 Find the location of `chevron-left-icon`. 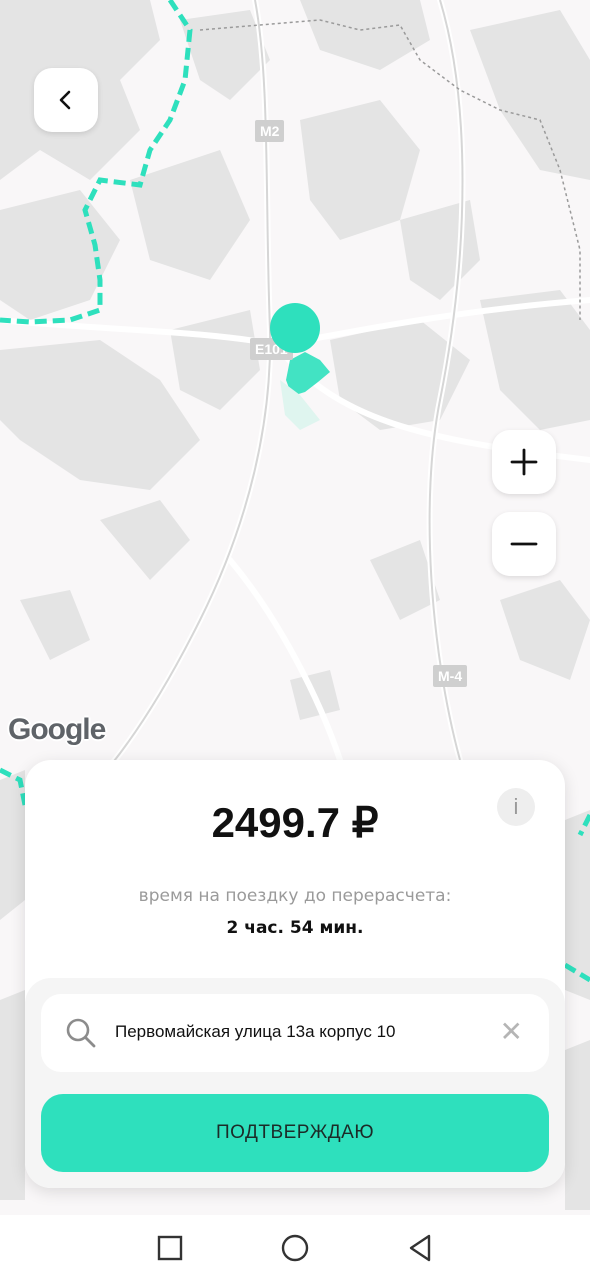

chevron-left-icon is located at coordinates (65, 100).